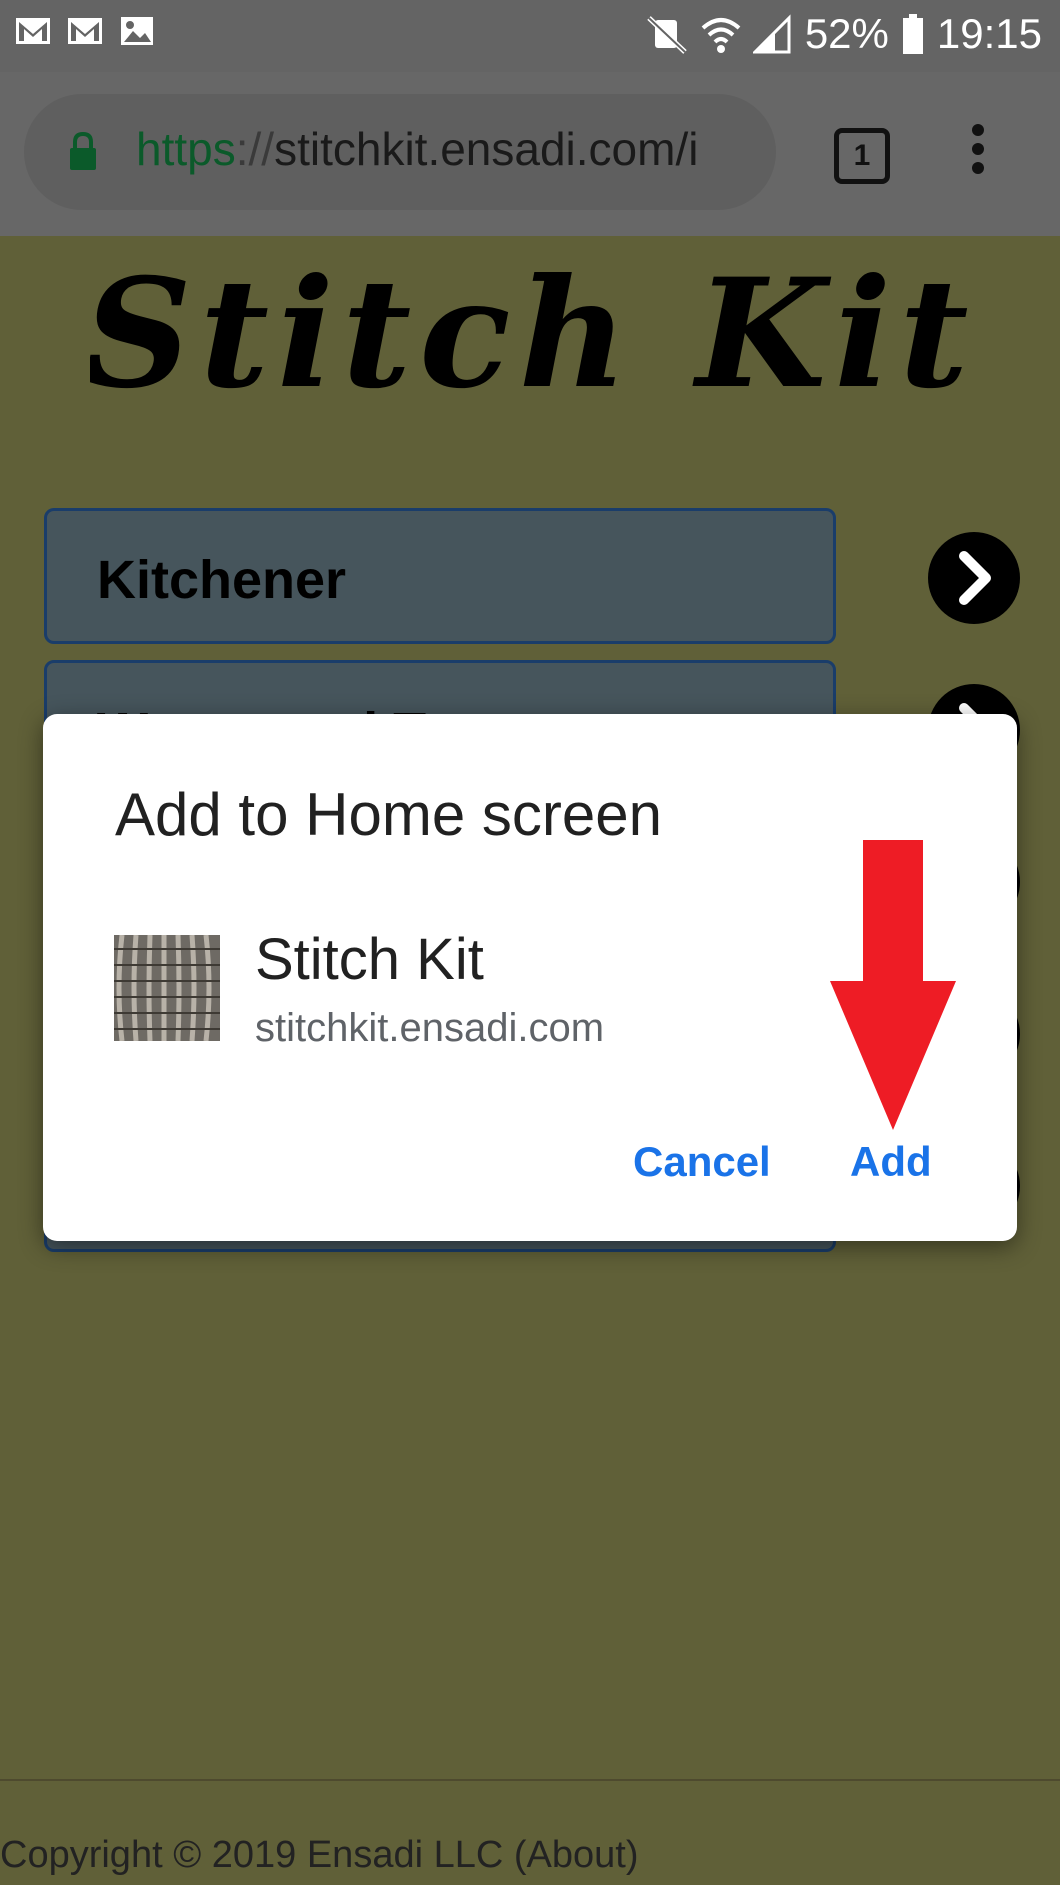  I want to click on app-origin: stitchkit.ensadi.com, so click(430, 1028).